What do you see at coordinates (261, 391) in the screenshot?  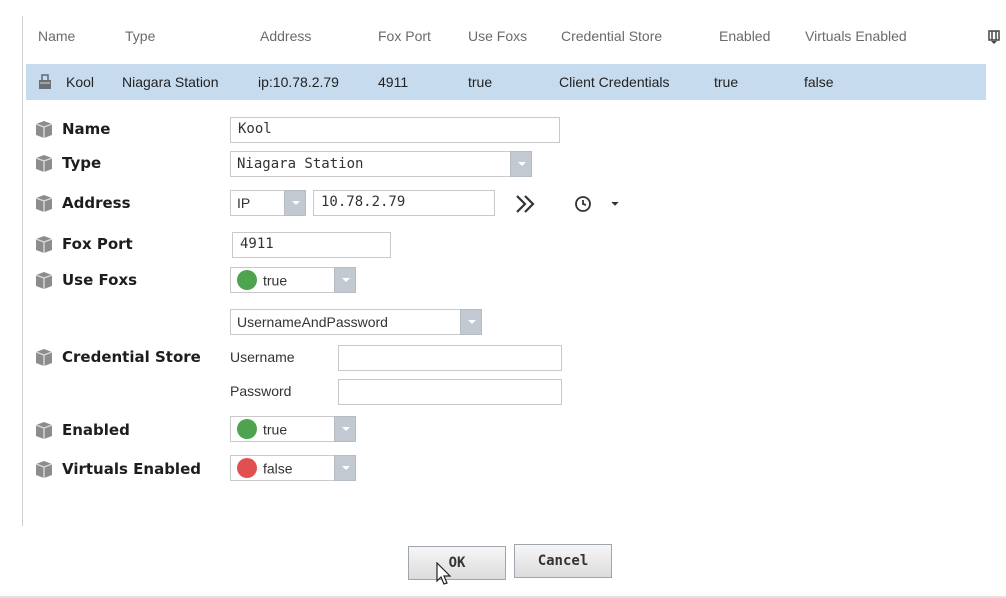 I see `password-label: Password` at bounding box center [261, 391].